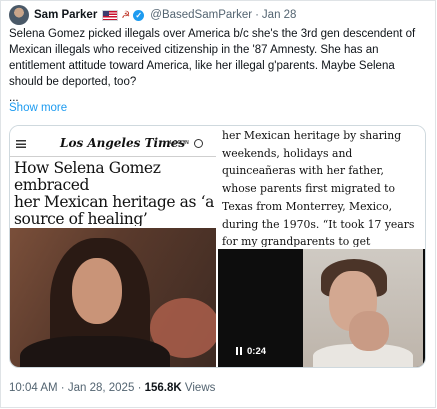  What do you see at coordinates (279, 15) in the screenshot?
I see `tweet-date: Jan 28` at bounding box center [279, 15].